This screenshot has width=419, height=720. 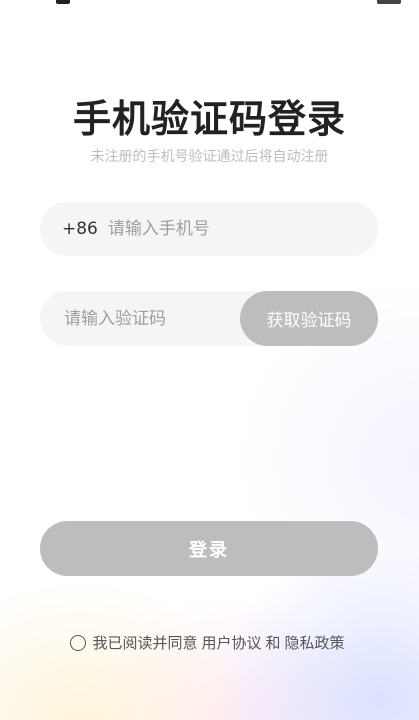 What do you see at coordinates (209, 119) in the screenshot?
I see `page-title: 手机验证码登录` at bounding box center [209, 119].